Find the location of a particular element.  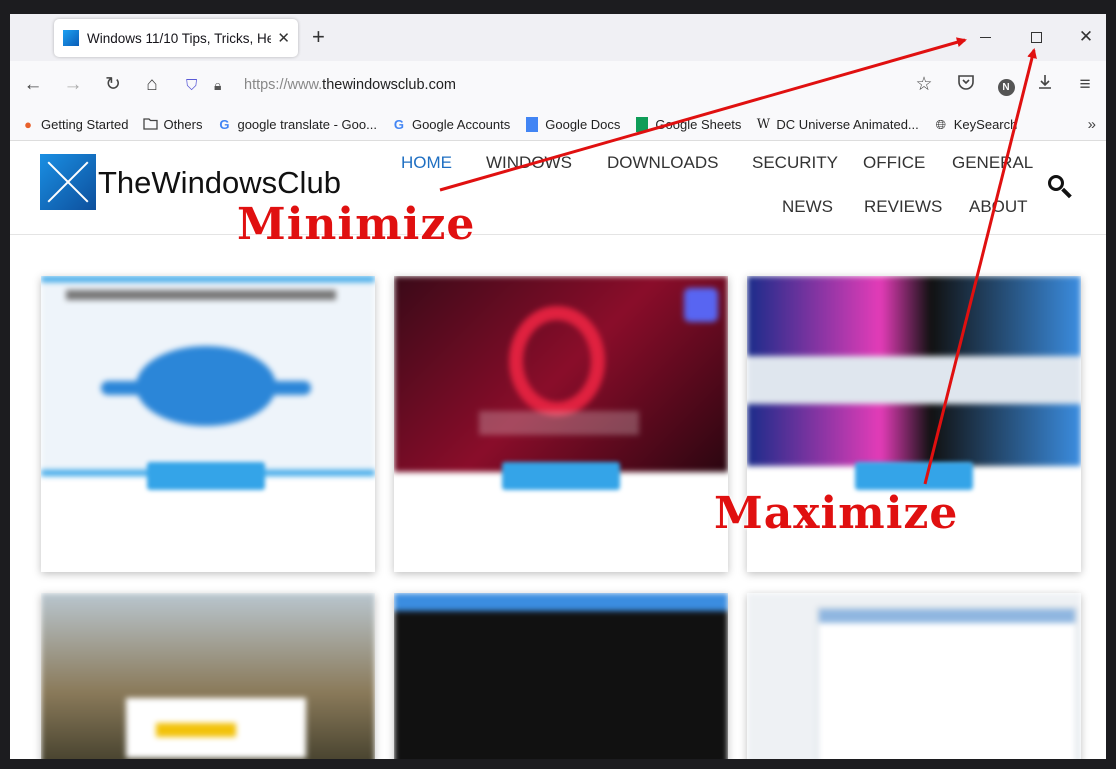

nav-news: NEWS is located at coordinates (807, 207).